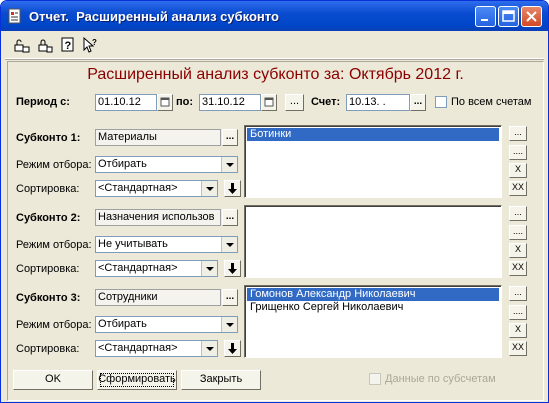  What do you see at coordinates (138, 268) in the screenshot?
I see `subconto-2-sort-value: <Стандартная>` at bounding box center [138, 268].